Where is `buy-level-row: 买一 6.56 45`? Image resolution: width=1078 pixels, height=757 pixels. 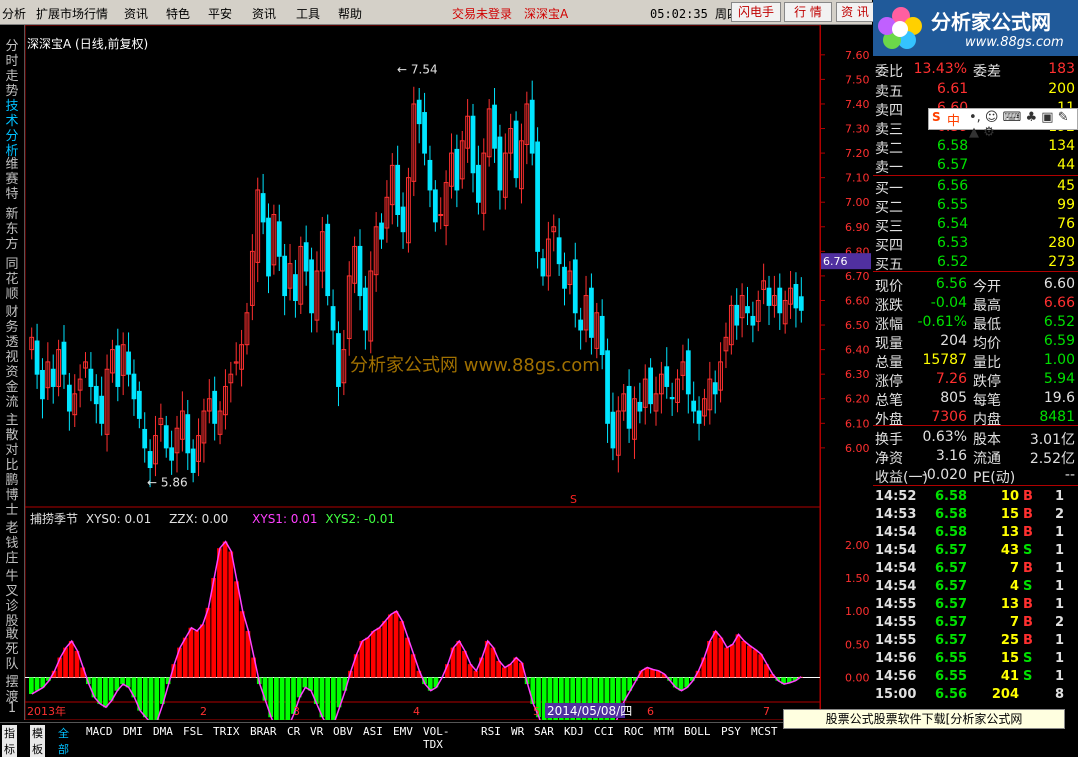
buy-level-row: 买一 6.56 45 is located at coordinates (975, 187).